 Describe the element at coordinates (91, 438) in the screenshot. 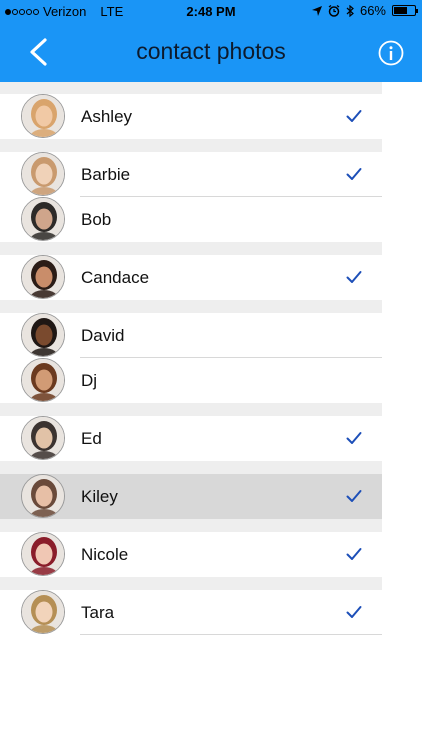

I see `contact-name: Ed` at that location.